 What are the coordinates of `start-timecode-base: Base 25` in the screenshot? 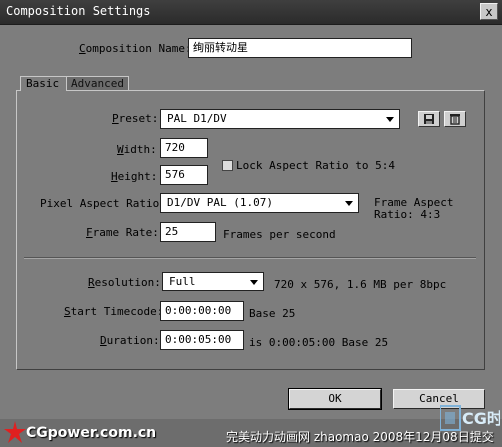 It's located at (272, 313).